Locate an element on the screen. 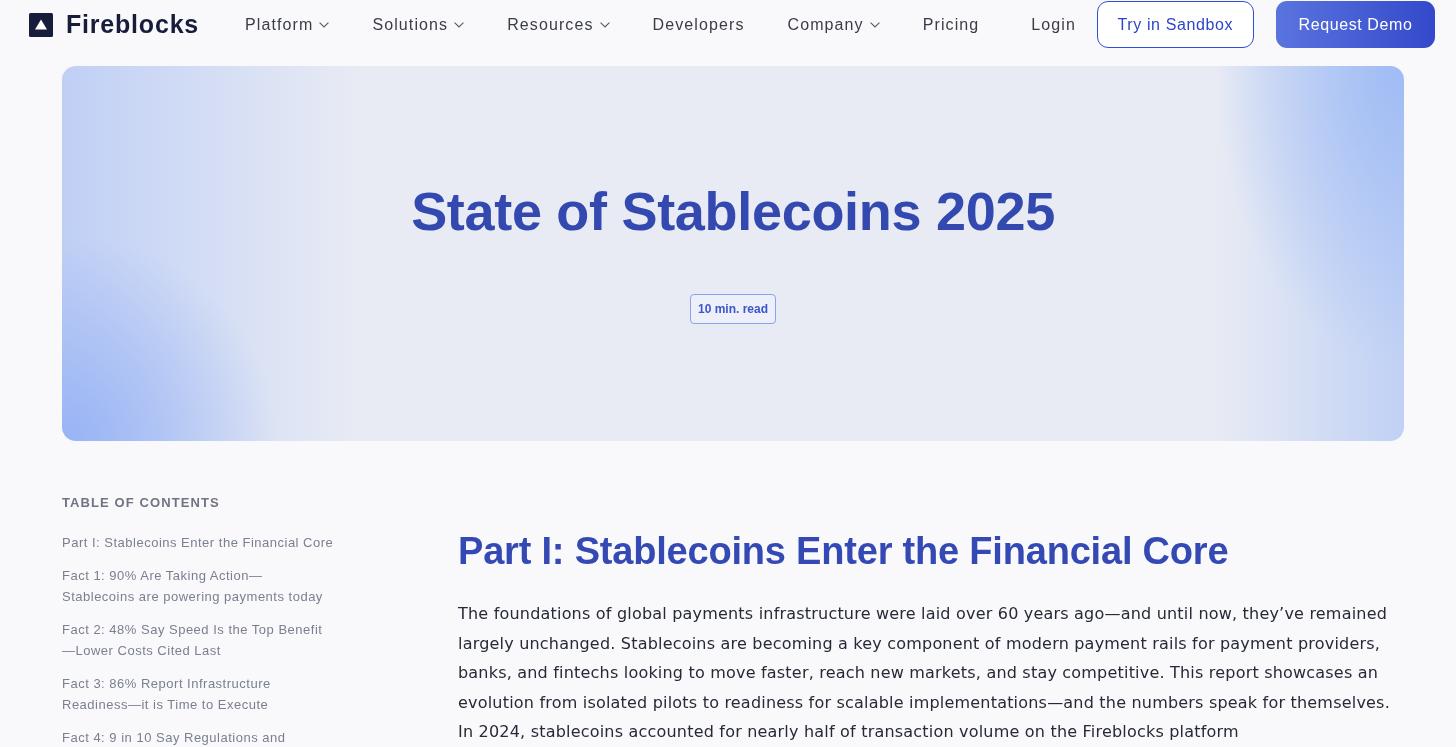  toc-link: Fact 4: 9 in 10 Say Regulations and is located at coordinates (198, 737).